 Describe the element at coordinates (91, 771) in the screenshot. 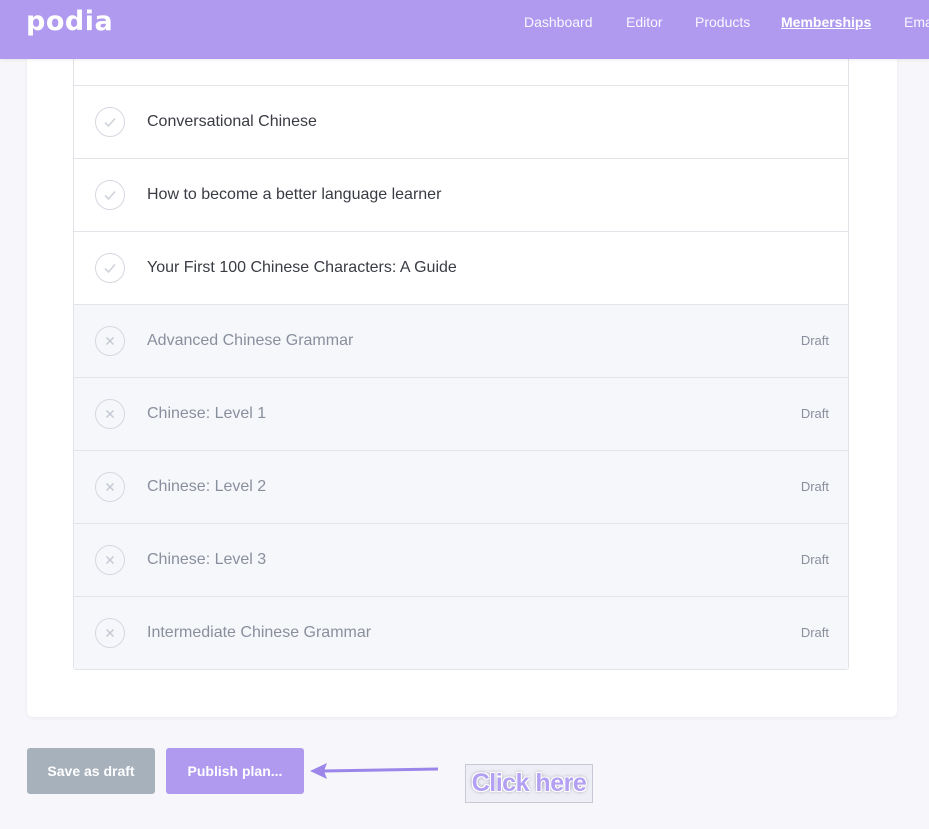

I see `save-as-draft-button: Save as draft` at that location.